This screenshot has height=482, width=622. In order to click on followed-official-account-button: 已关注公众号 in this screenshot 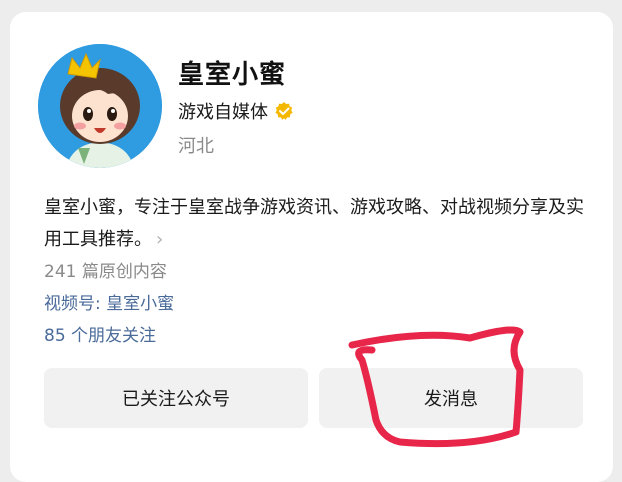, I will do `click(176, 398)`.